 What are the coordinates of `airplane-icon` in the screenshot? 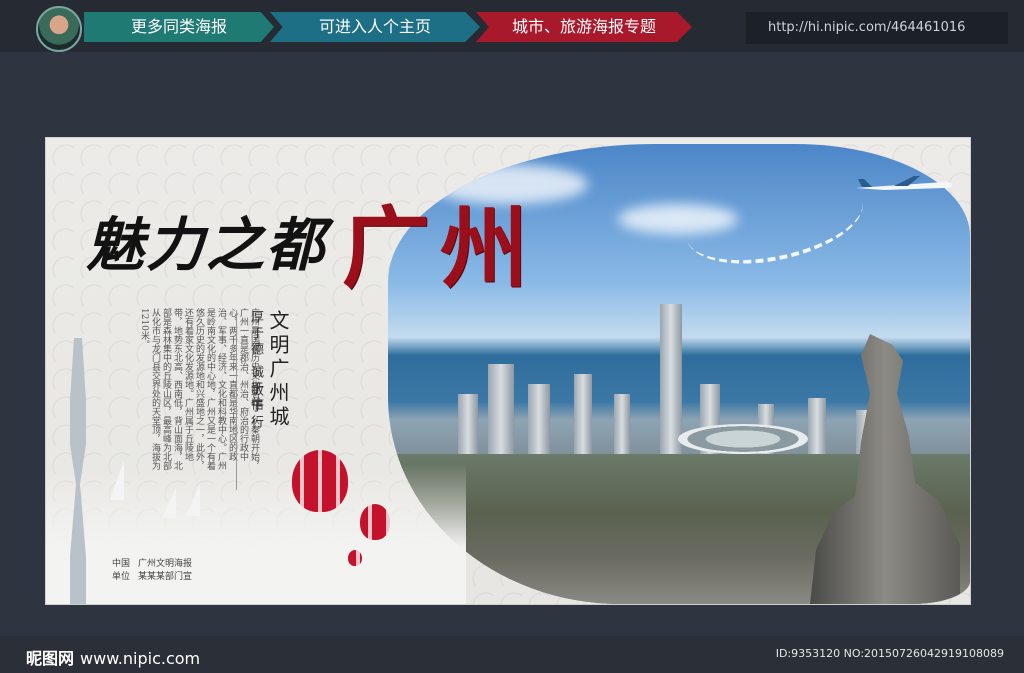 It's located at (904, 183).